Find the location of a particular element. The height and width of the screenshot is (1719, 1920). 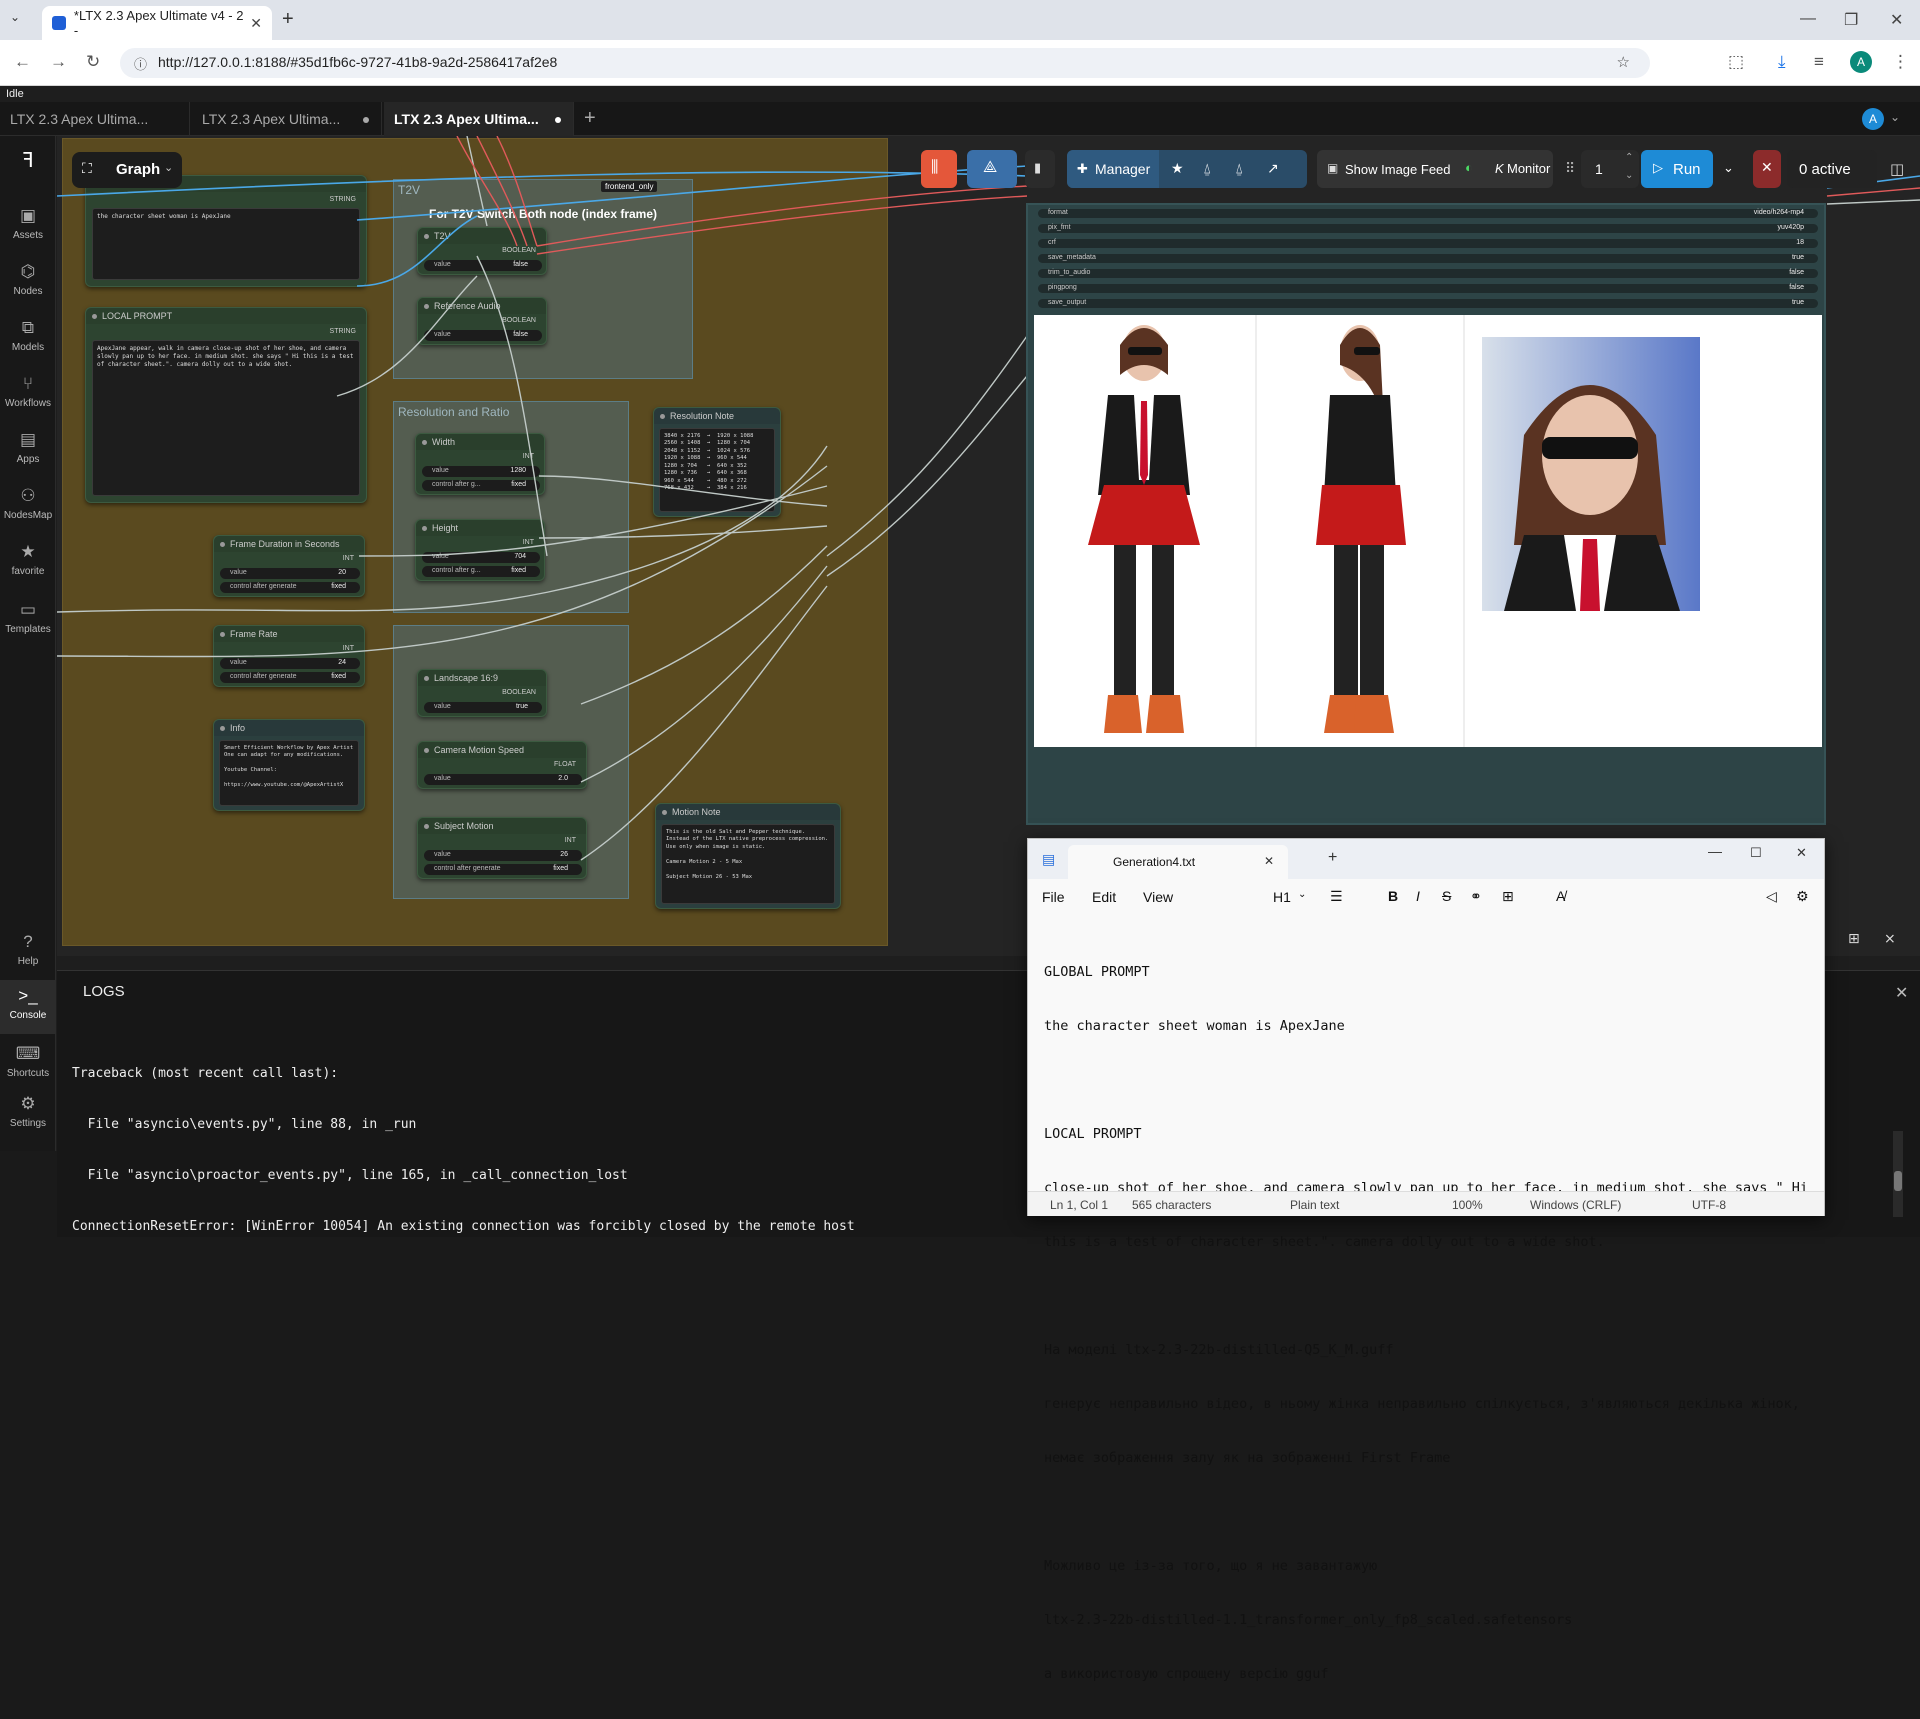

panel-toggle-icon: ◫ is located at coordinates (1897, 169).